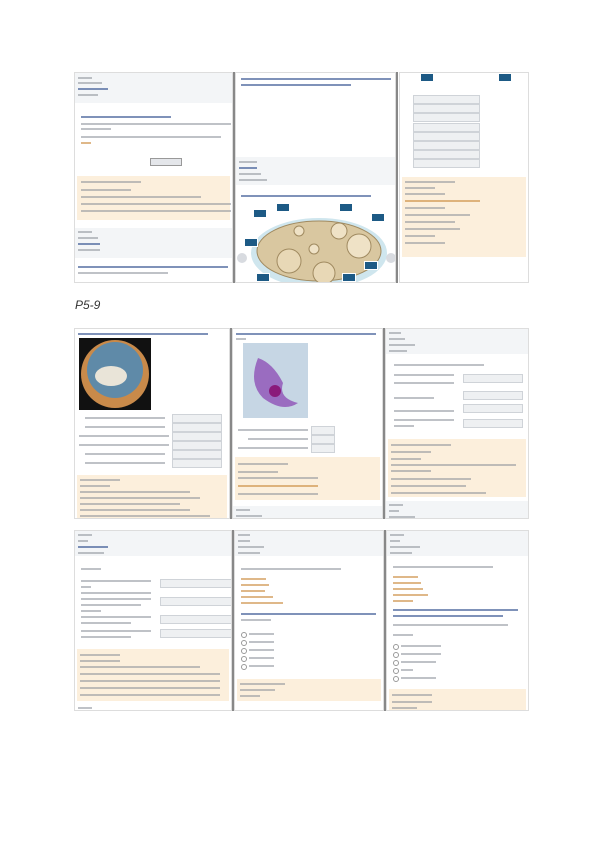  What do you see at coordinates (275, 380) in the screenshot?
I see `embryo-image` at bounding box center [275, 380].